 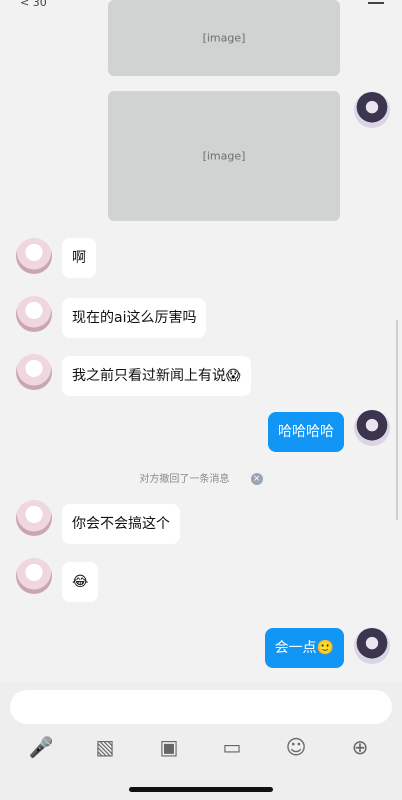 What do you see at coordinates (304, 648) in the screenshot?
I see `message-bubble: 会一点🙂` at bounding box center [304, 648].